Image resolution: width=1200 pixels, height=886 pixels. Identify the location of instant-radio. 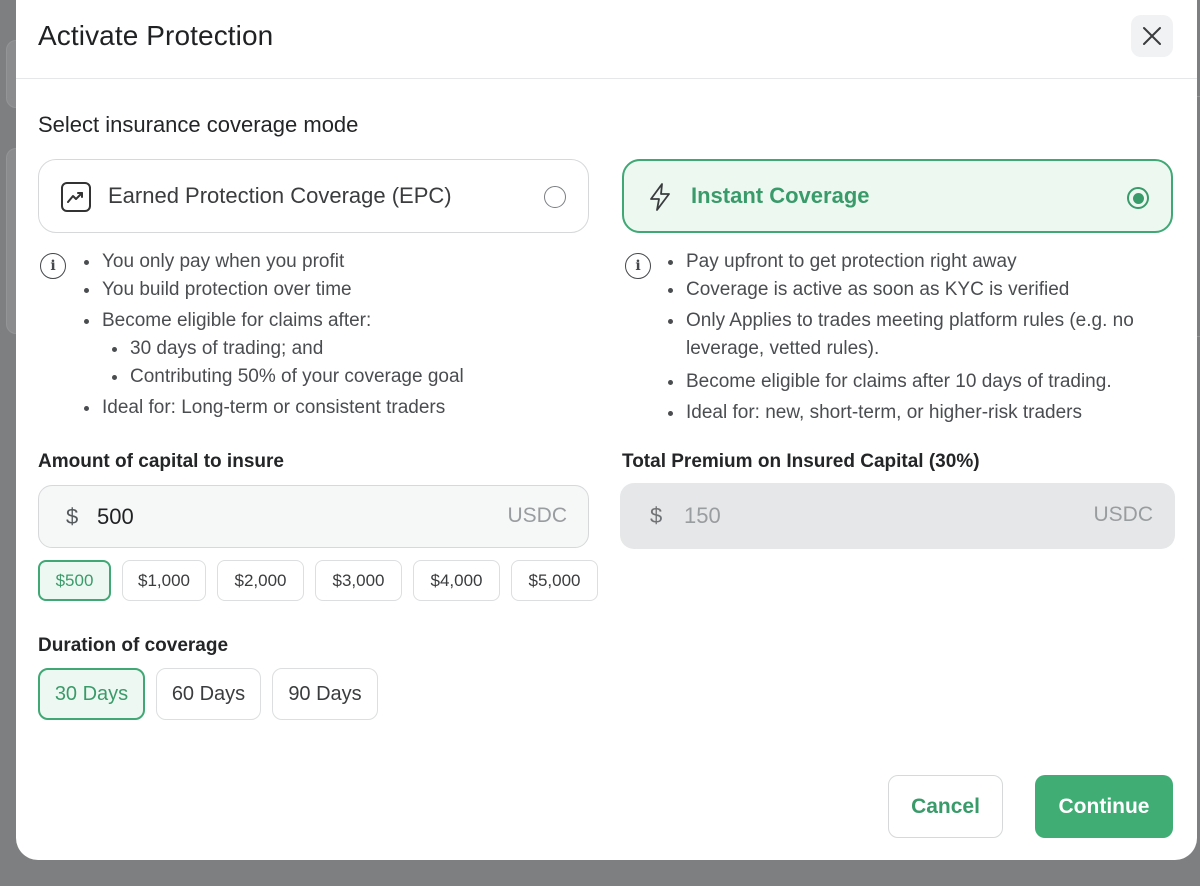
(1138, 198).